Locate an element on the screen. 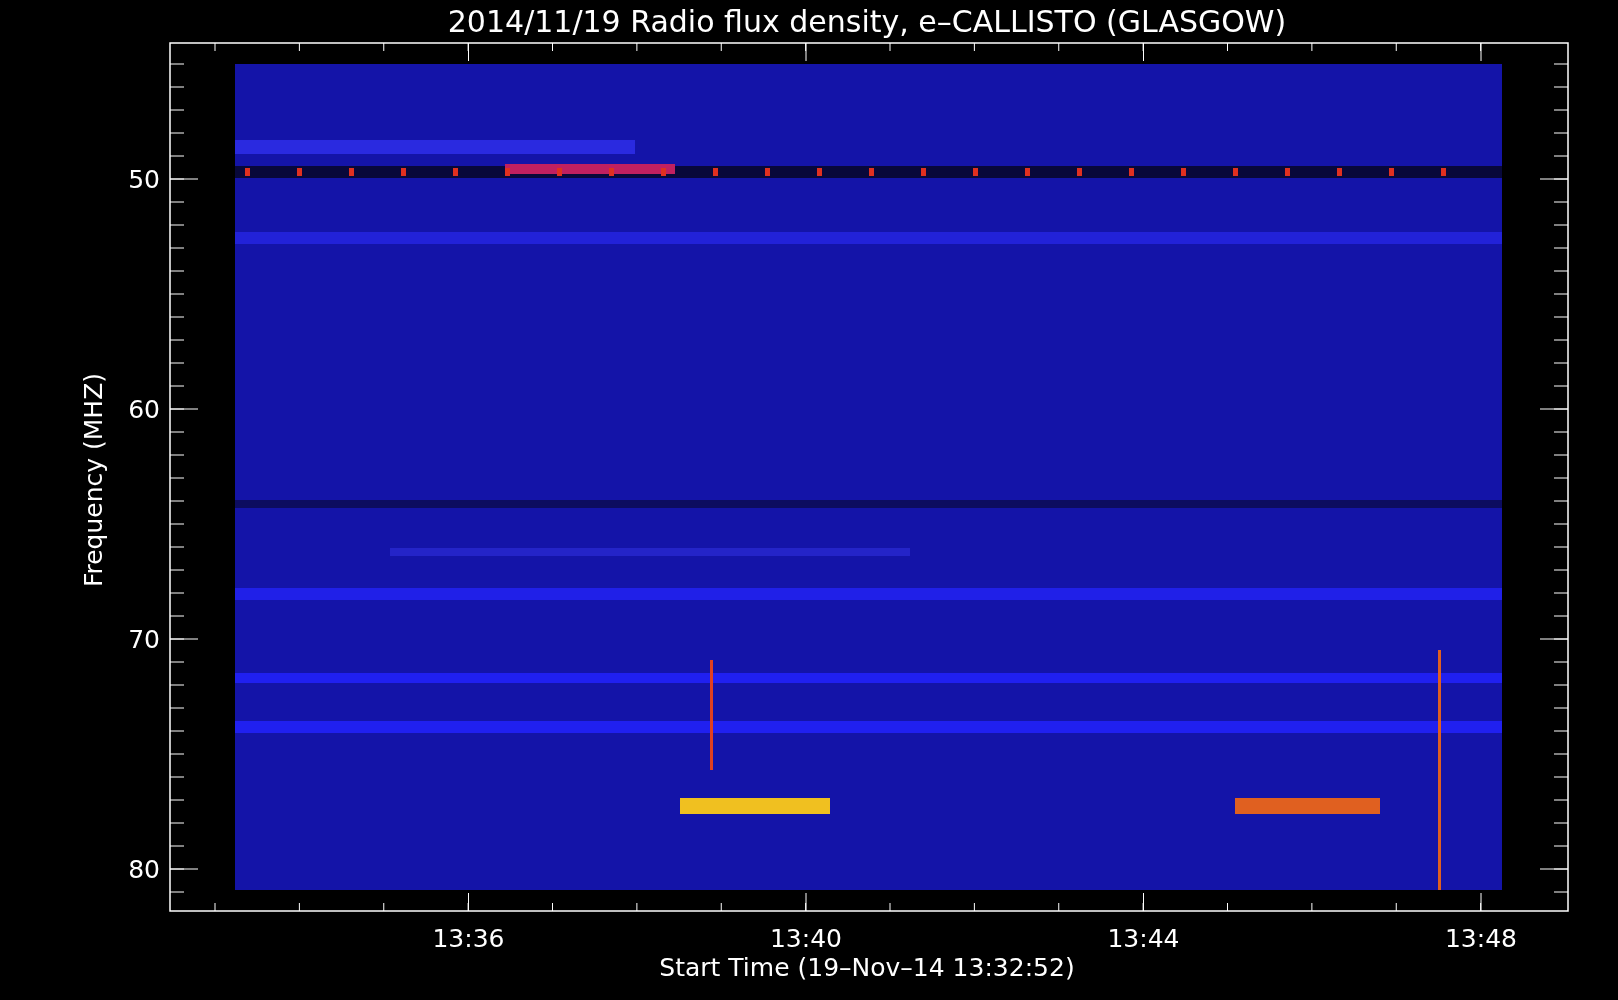 The height and width of the screenshot is (1000, 1618). axis-title: Start Time (19–Nov–14 13:32:52) is located at coordinates (867, 967).